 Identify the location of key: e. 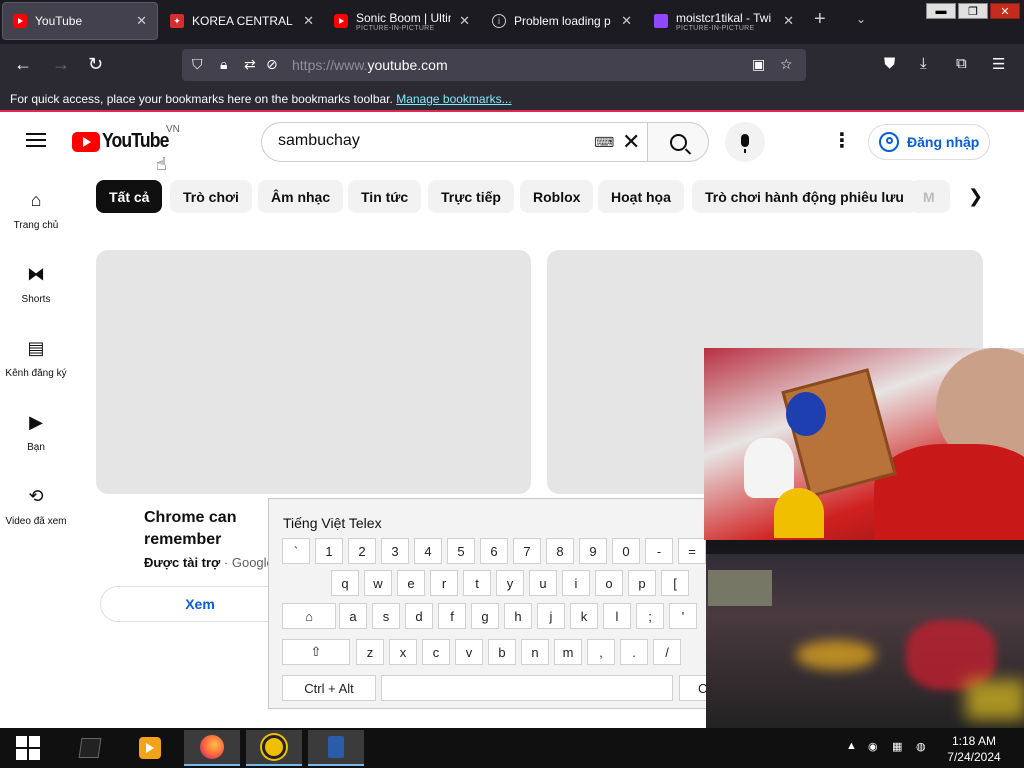
(411, 583).